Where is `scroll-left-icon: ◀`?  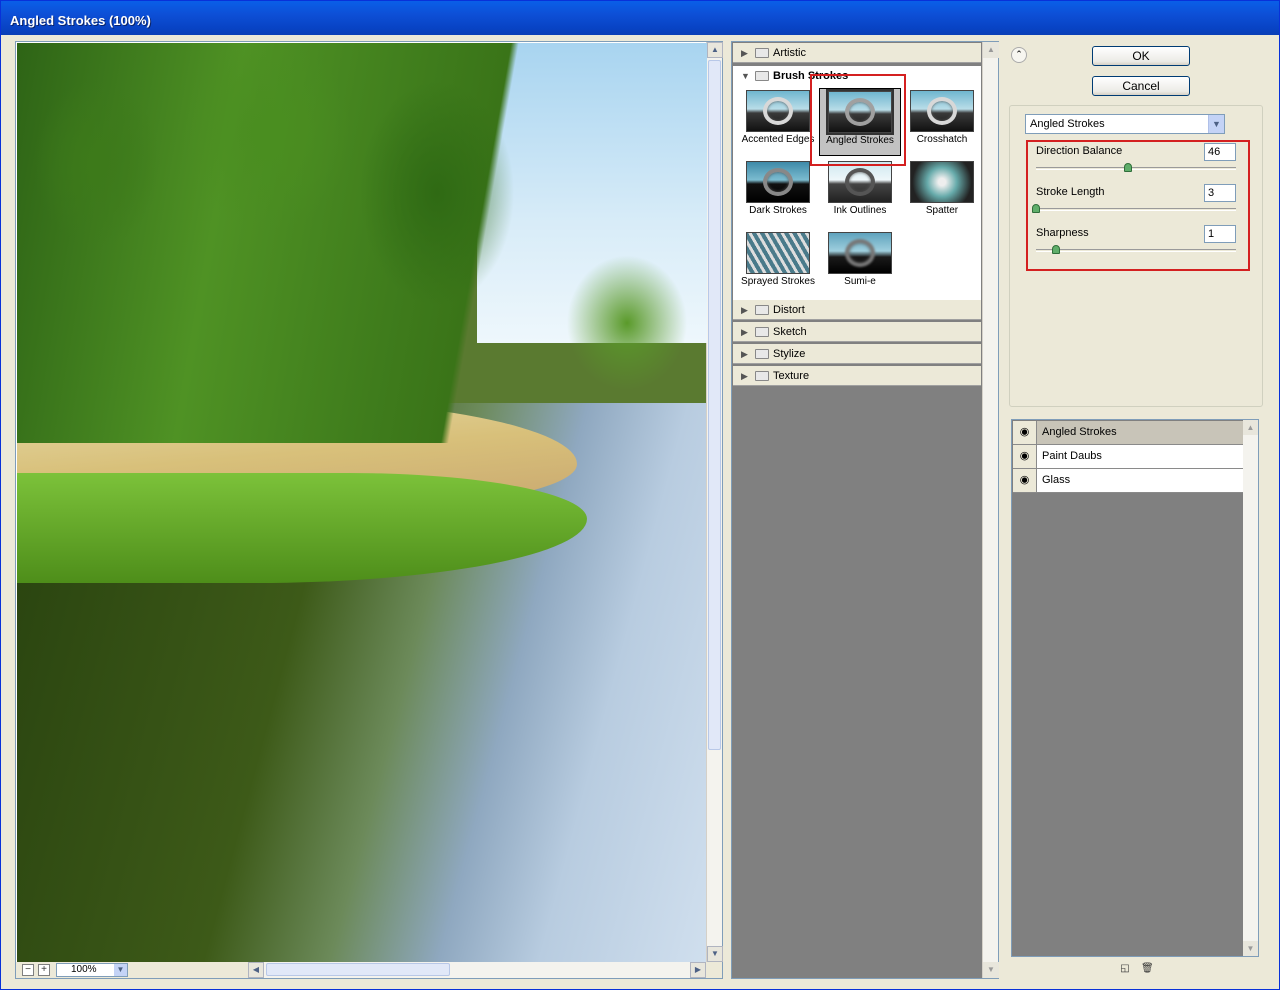 scroll-left-icon: ◀ is located at coordinates (256, 970).